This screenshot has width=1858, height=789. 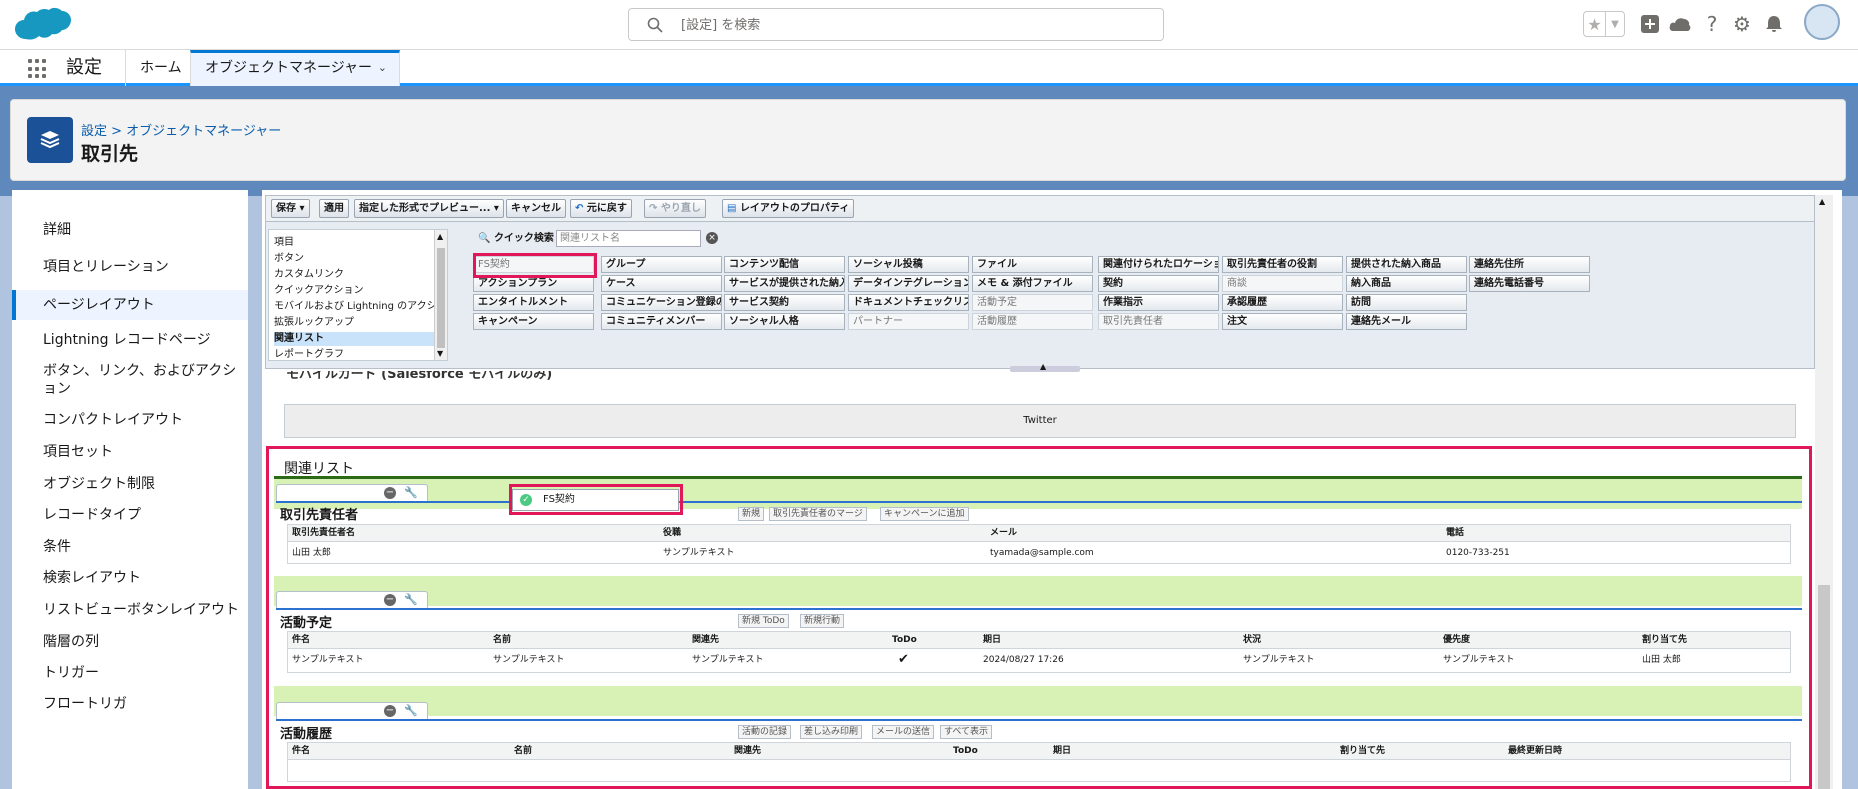 What do you see at coordinates (130, 340) in the screenshot?
I see `sidebar-item-lightning-pages: Lightning レコードページ` at bounding box center [130, 340].